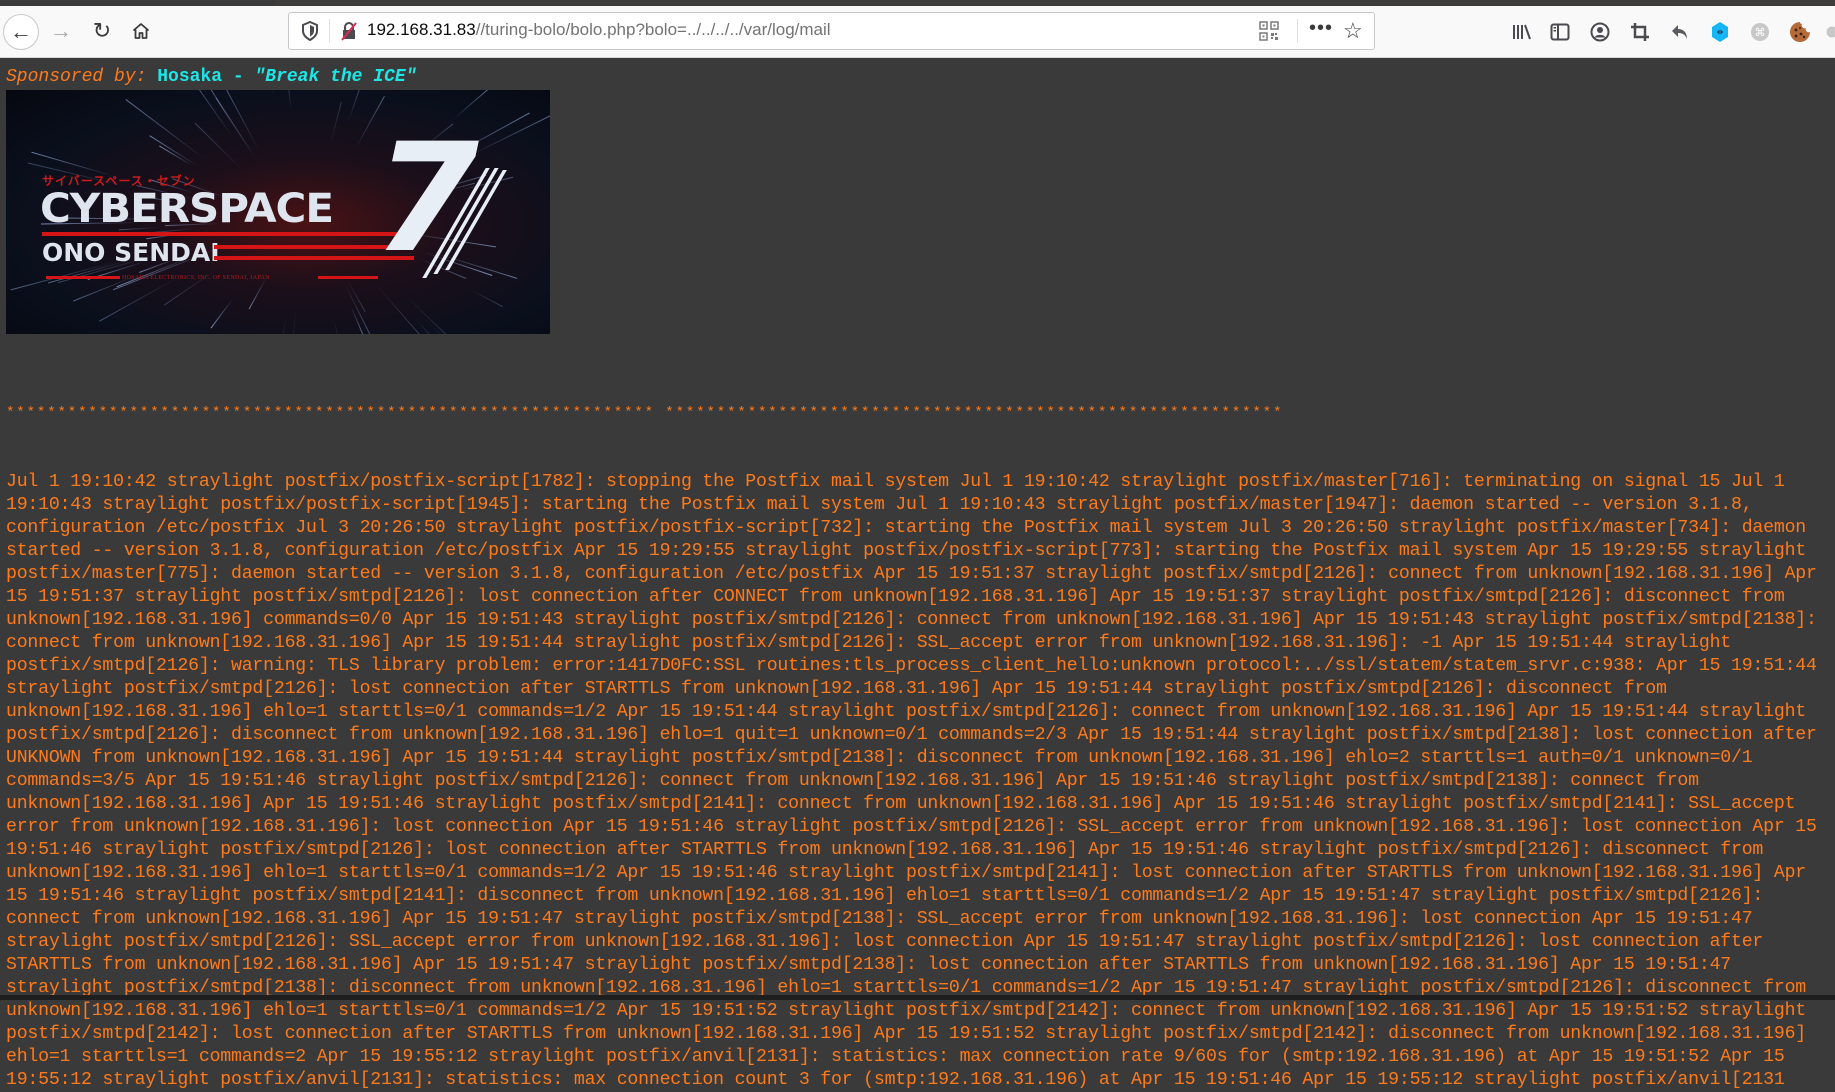 The image size is (1835, 1092). I want to click on sidebar-button, so click(1560, 32).